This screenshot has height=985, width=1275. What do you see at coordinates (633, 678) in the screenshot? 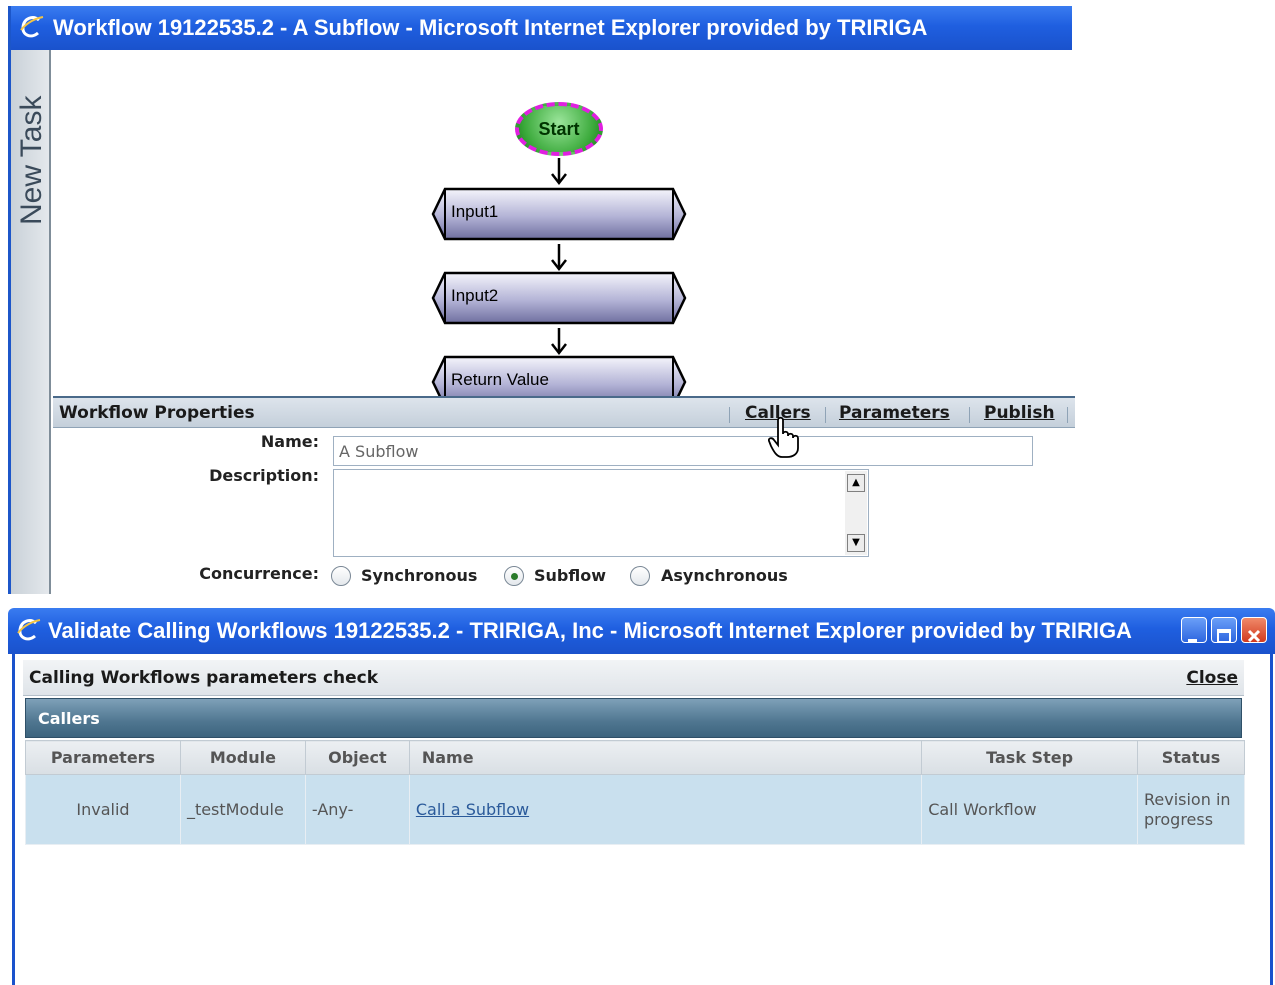
I see `check-header: Calling Workflows parameters check Close` at bounding box center [633, 678].